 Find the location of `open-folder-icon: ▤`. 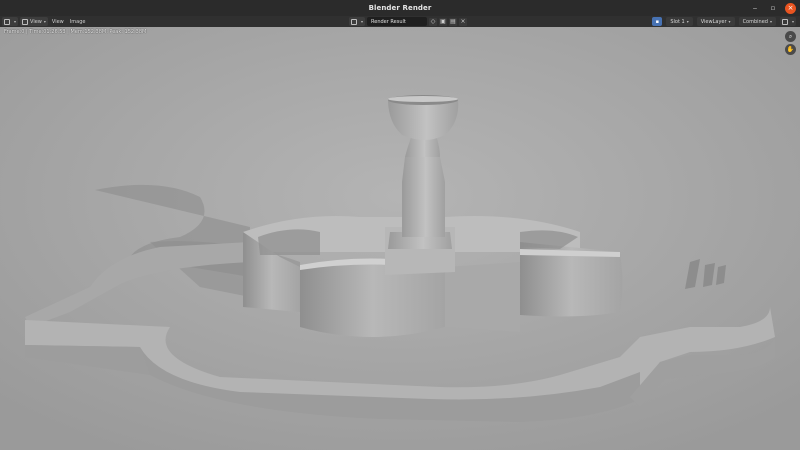

open-folder-icon: ▤ is located at coordinates (453, 21).